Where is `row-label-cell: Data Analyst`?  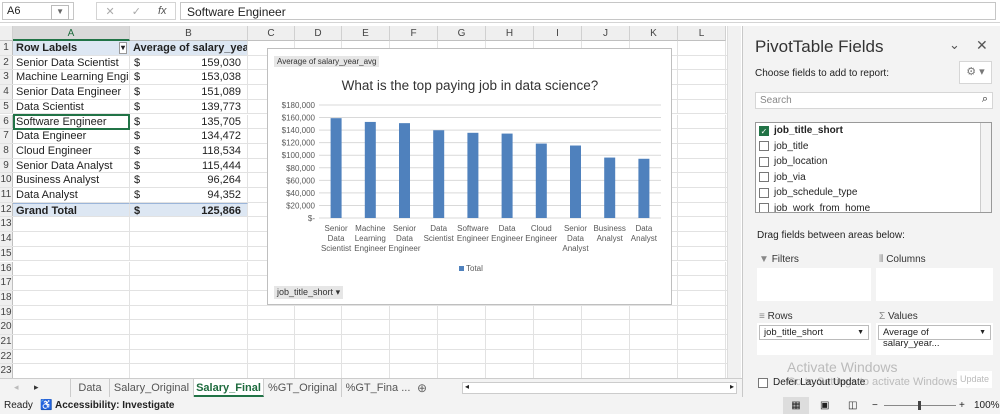
row-label-cell: Data Analyst is located at coordinates (71, 195).